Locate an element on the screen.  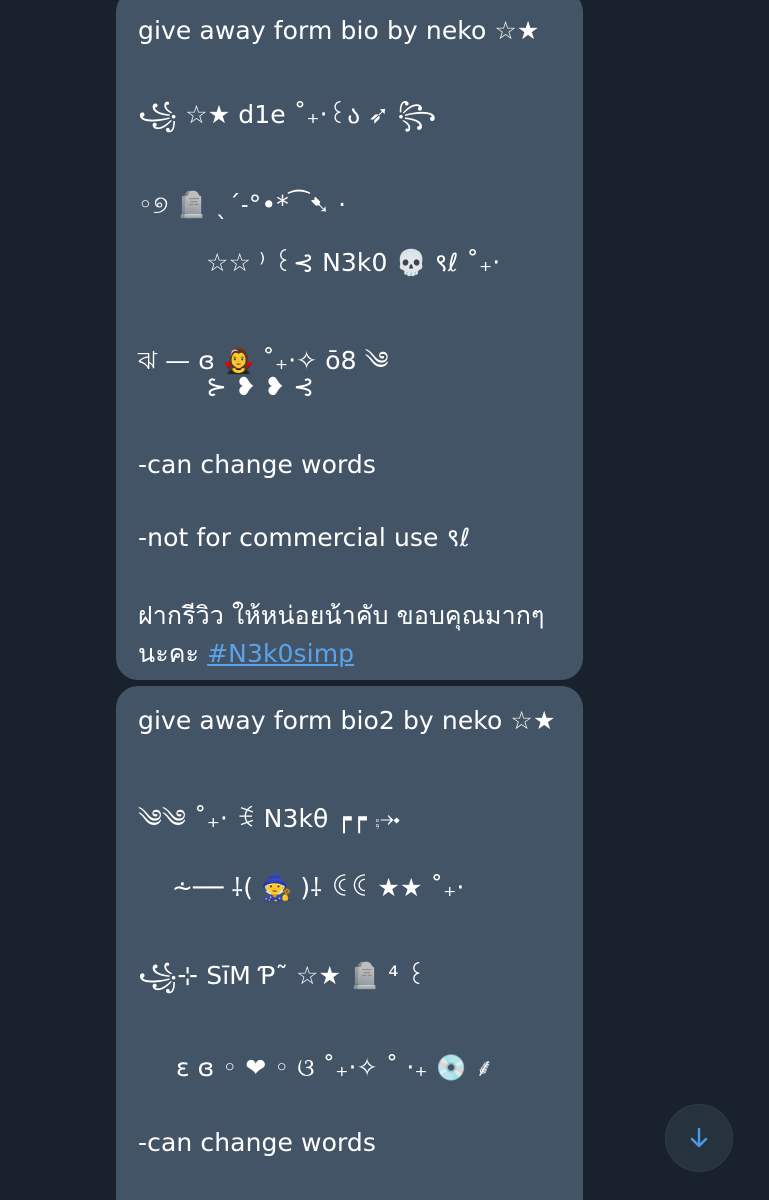
scroll-to-bottom-button is located at coordinates (699, 1138).